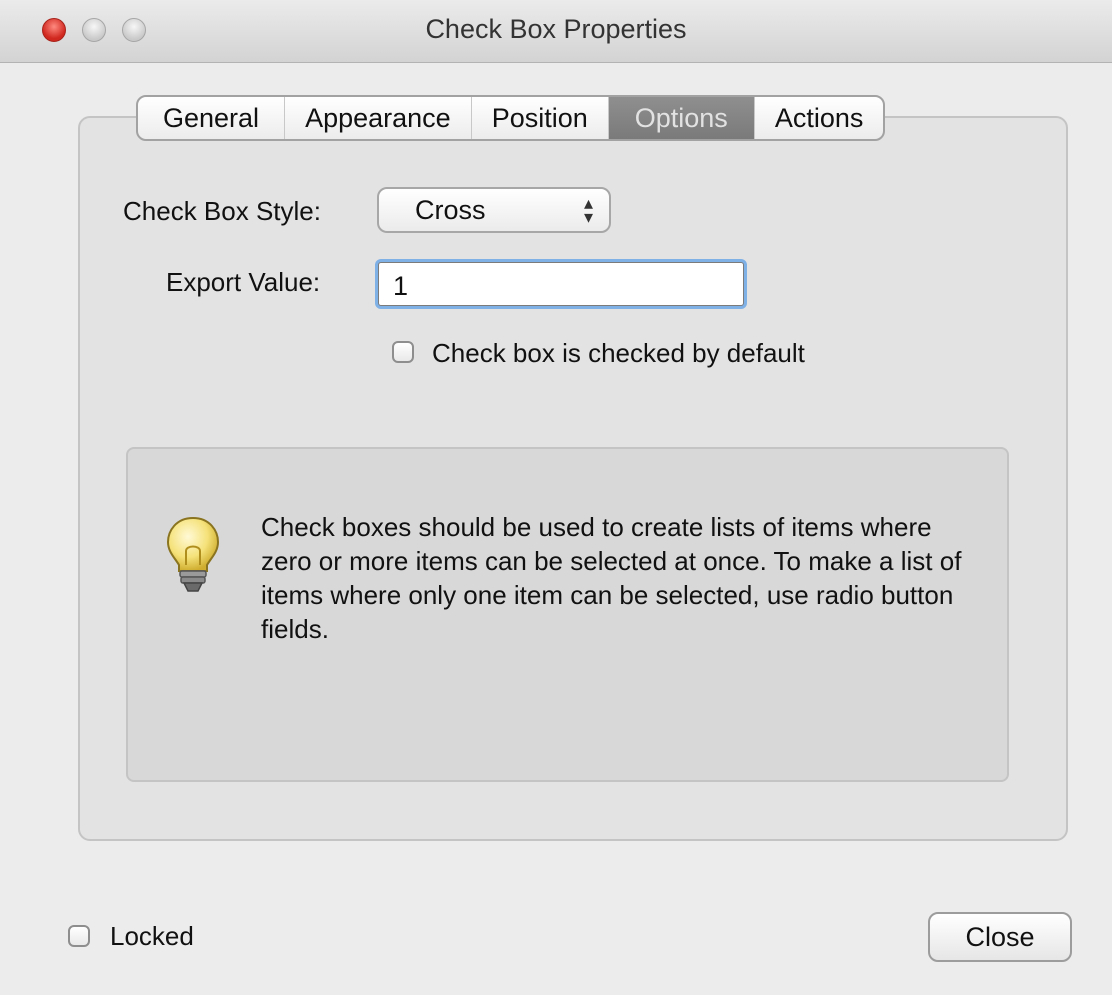  Describe the element at coordinates (450, 210) in the screenshot. I see `check-box-style-value: Cross` at that location.